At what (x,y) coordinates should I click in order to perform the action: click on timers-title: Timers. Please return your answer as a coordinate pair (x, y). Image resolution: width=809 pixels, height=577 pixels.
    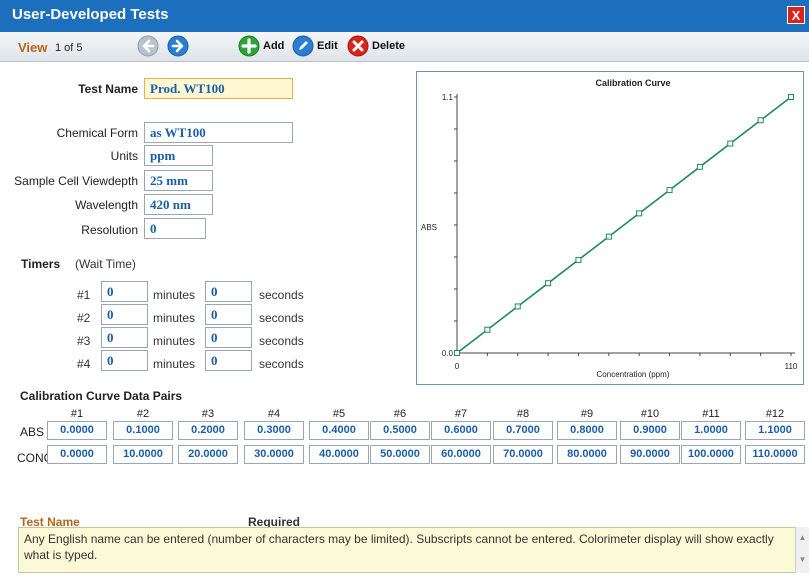
    Looking at the image, I should click on (41, 264).